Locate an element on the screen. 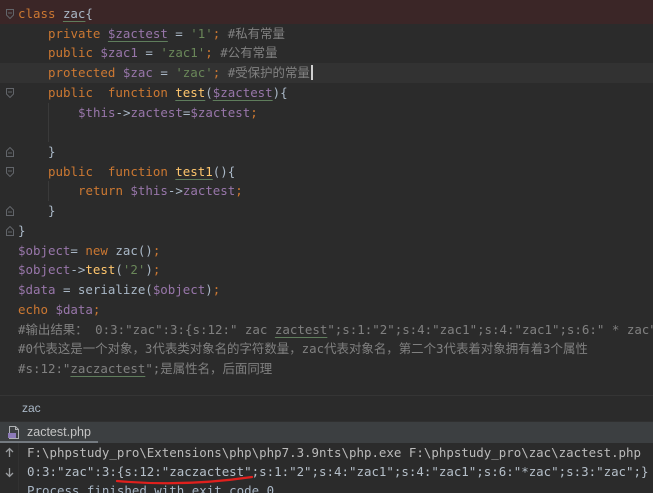 Image resolution: width=653 pixels, height=493 pixels. code-line: public function test($zactest){ is located at coordinates (326, 93).